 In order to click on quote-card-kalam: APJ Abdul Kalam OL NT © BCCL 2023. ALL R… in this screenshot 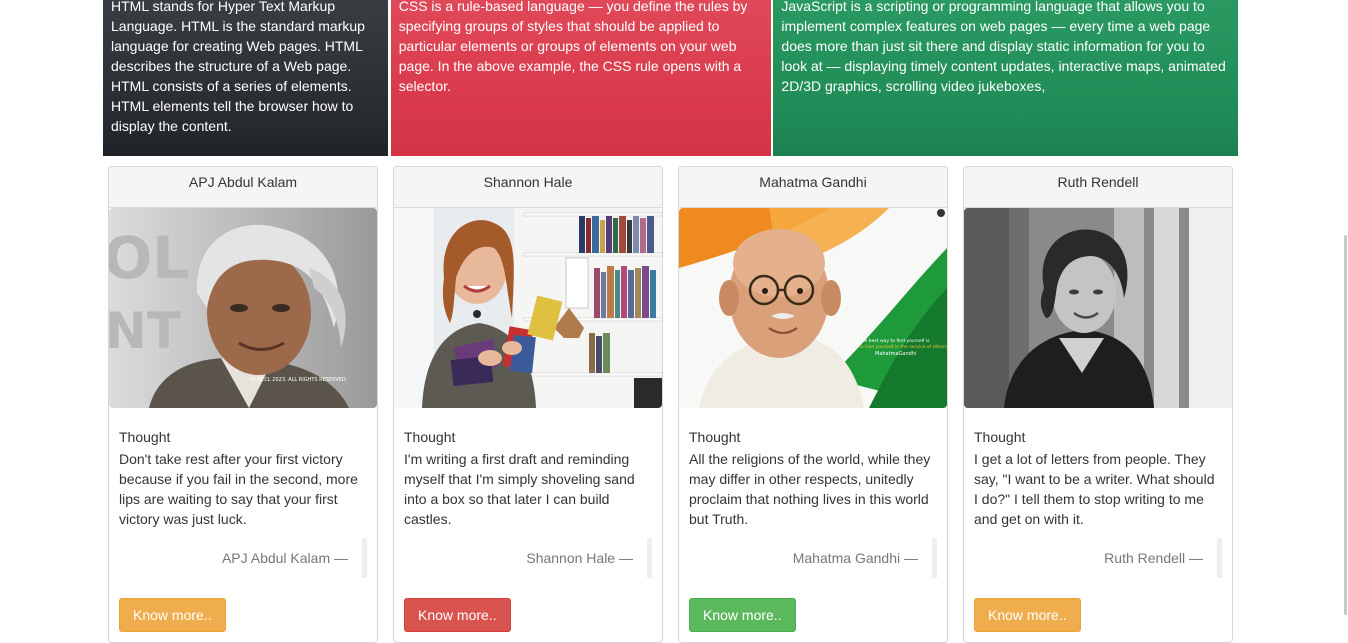, I will do `click(243, 404)`.